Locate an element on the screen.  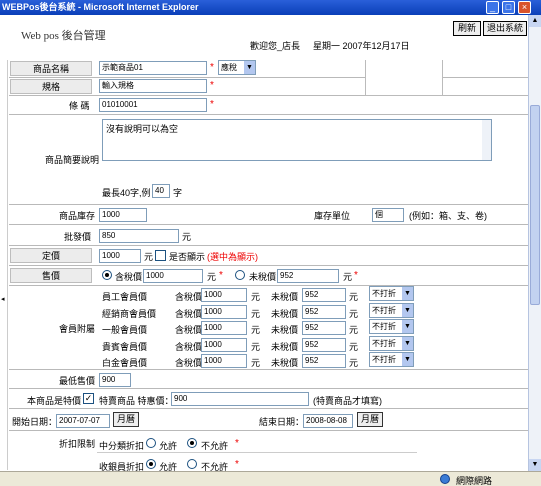
start-calendar-button: 月曆 is located at coordinates (126, 419).